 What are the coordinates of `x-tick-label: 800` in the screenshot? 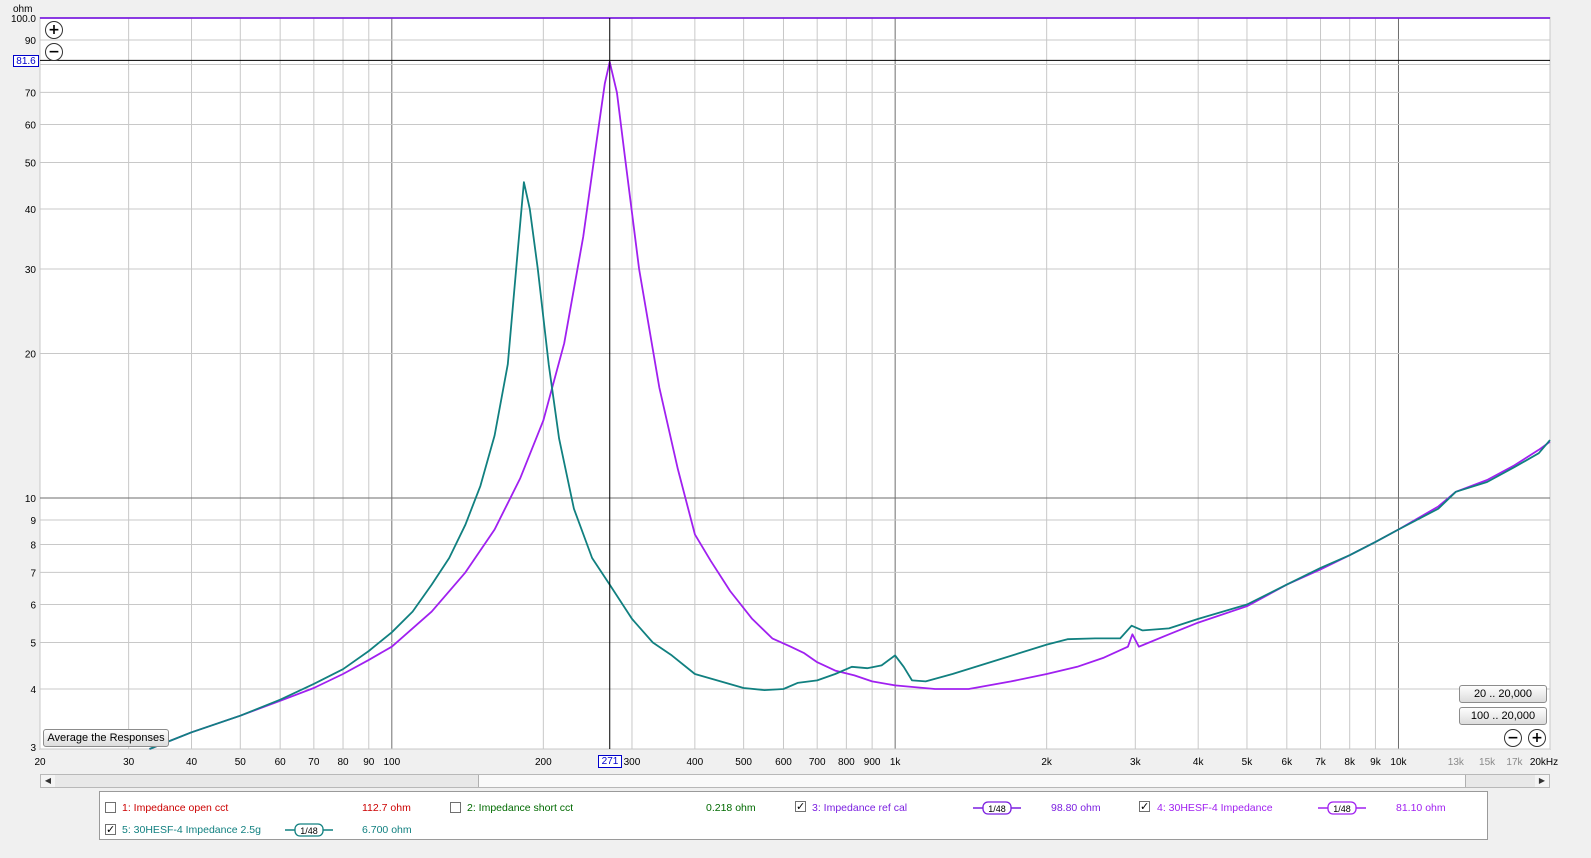 It's located at (846, 762).